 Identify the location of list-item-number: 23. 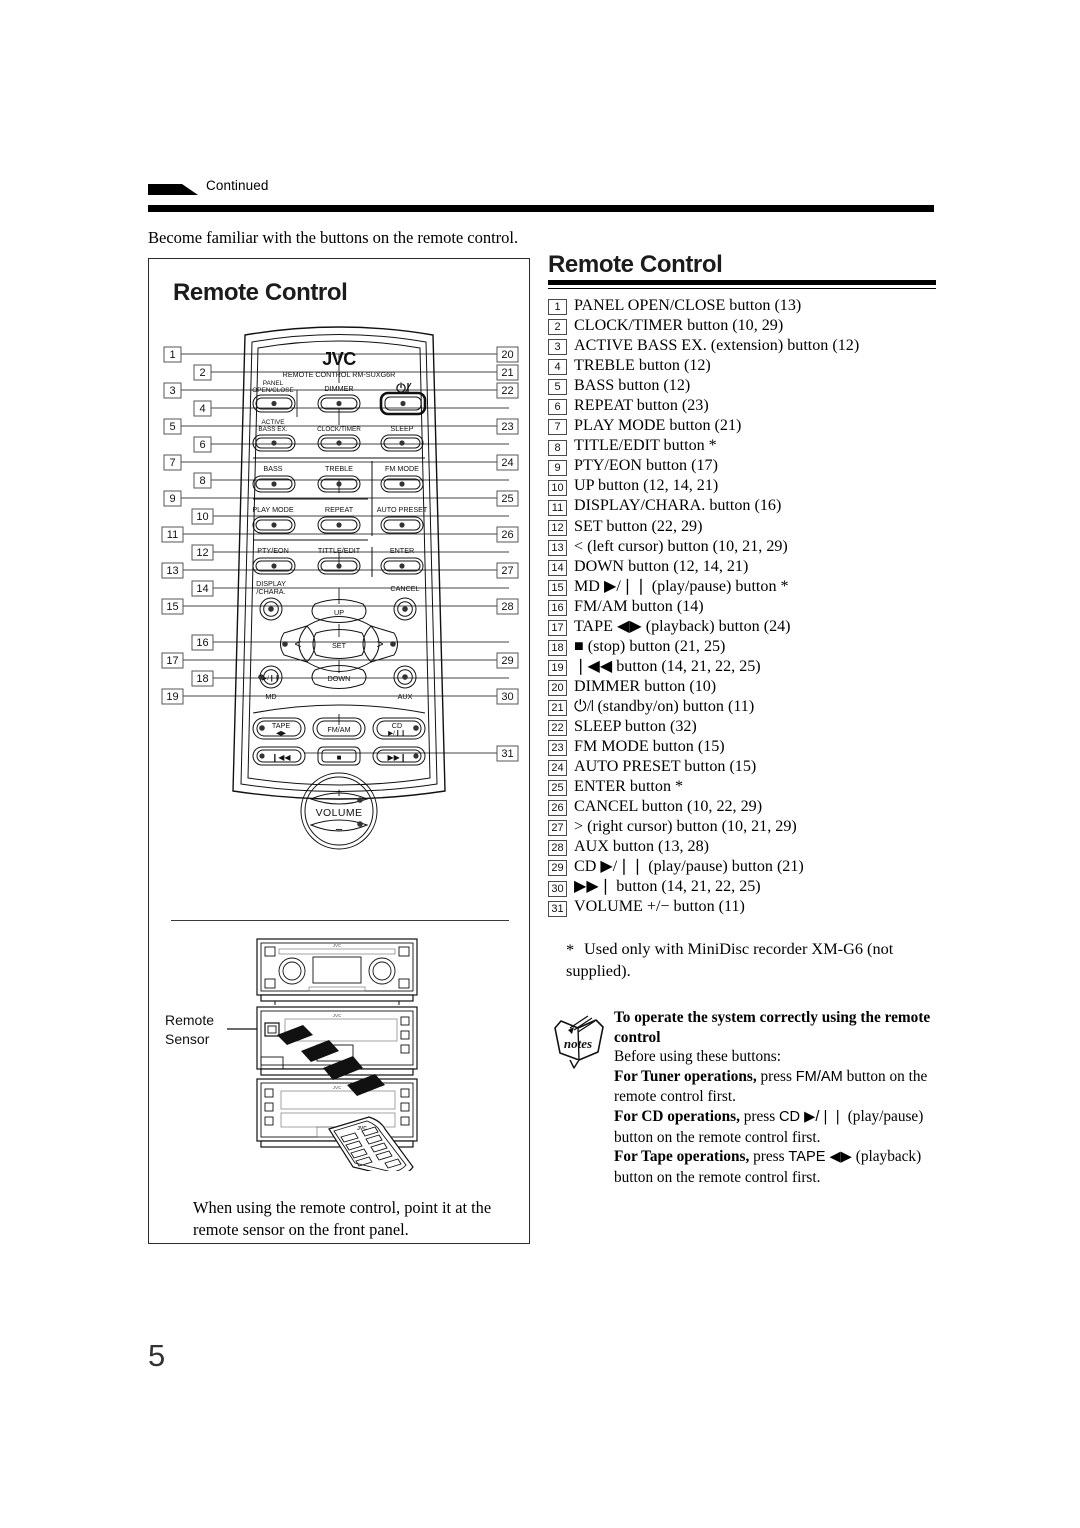
(557, 748).